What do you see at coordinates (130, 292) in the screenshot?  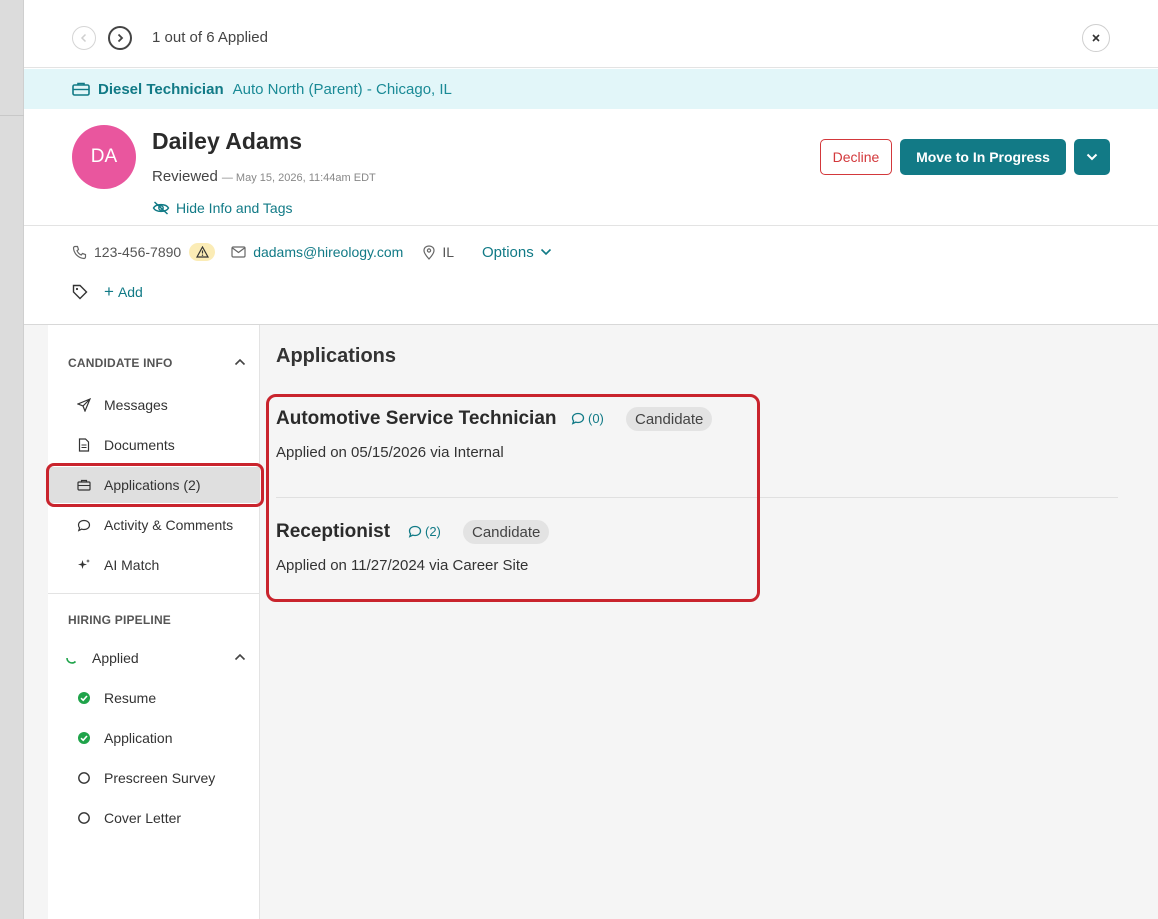 I see `add-tag-label: Add` at bounding box center [130, 292].